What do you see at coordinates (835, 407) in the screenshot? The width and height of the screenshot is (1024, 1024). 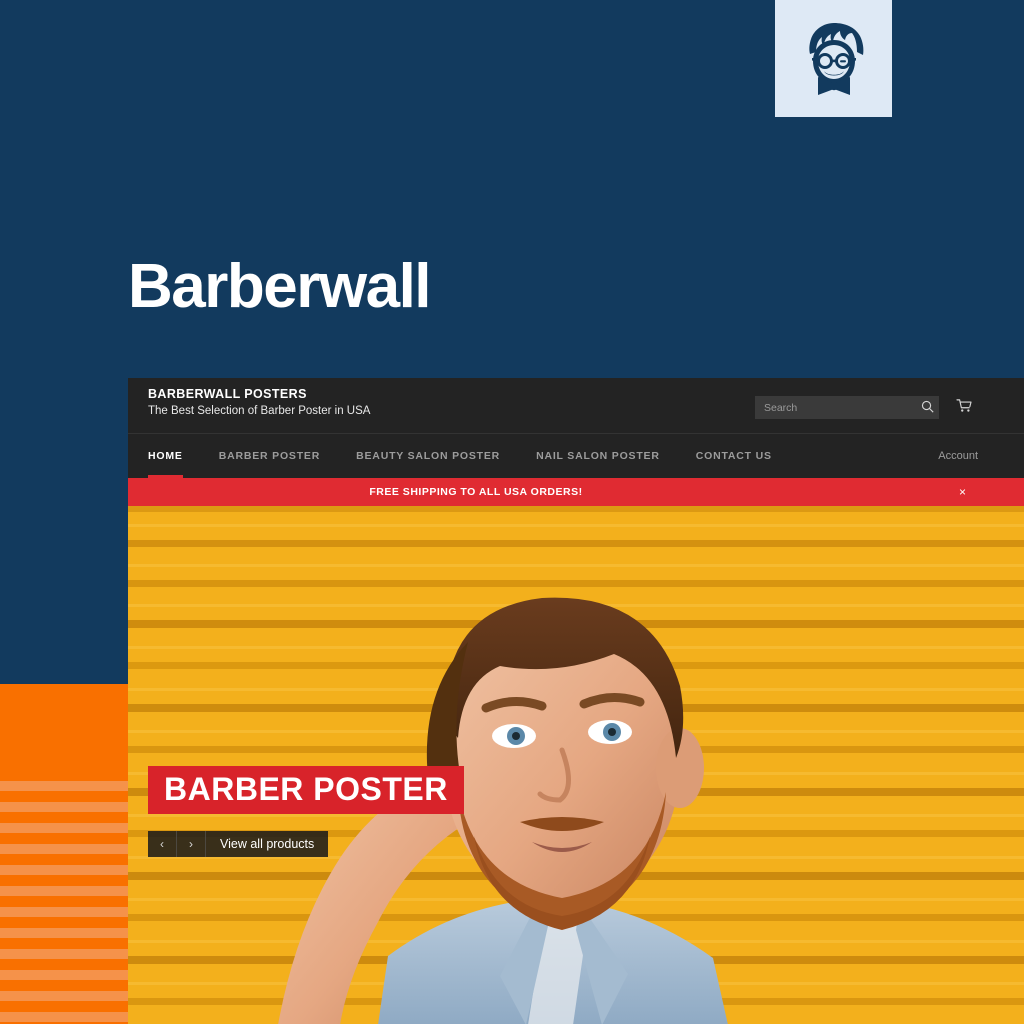 I see `search-input` at bounding box center [835, 407].